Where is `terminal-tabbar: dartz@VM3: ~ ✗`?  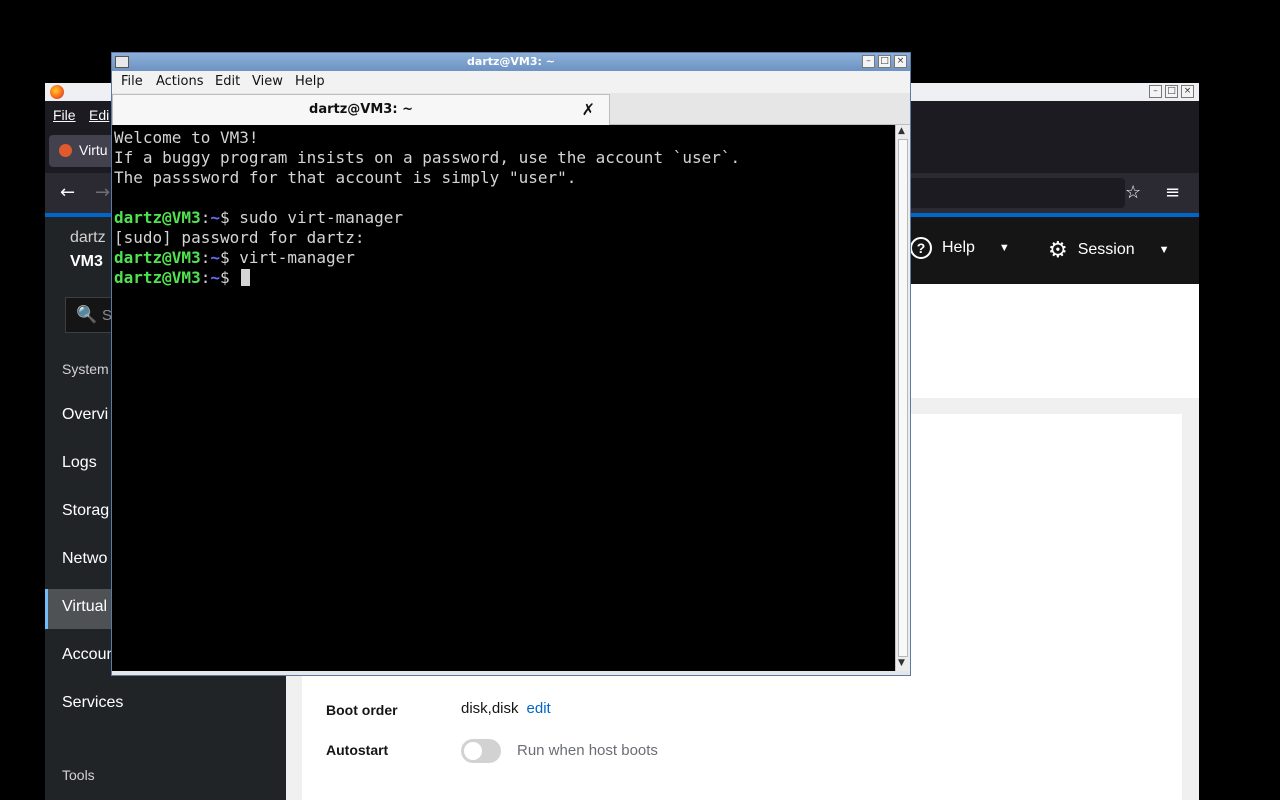 terminal-tabbar: dartz@VM3: ~ ✗ is located at coordinates (511, 109).